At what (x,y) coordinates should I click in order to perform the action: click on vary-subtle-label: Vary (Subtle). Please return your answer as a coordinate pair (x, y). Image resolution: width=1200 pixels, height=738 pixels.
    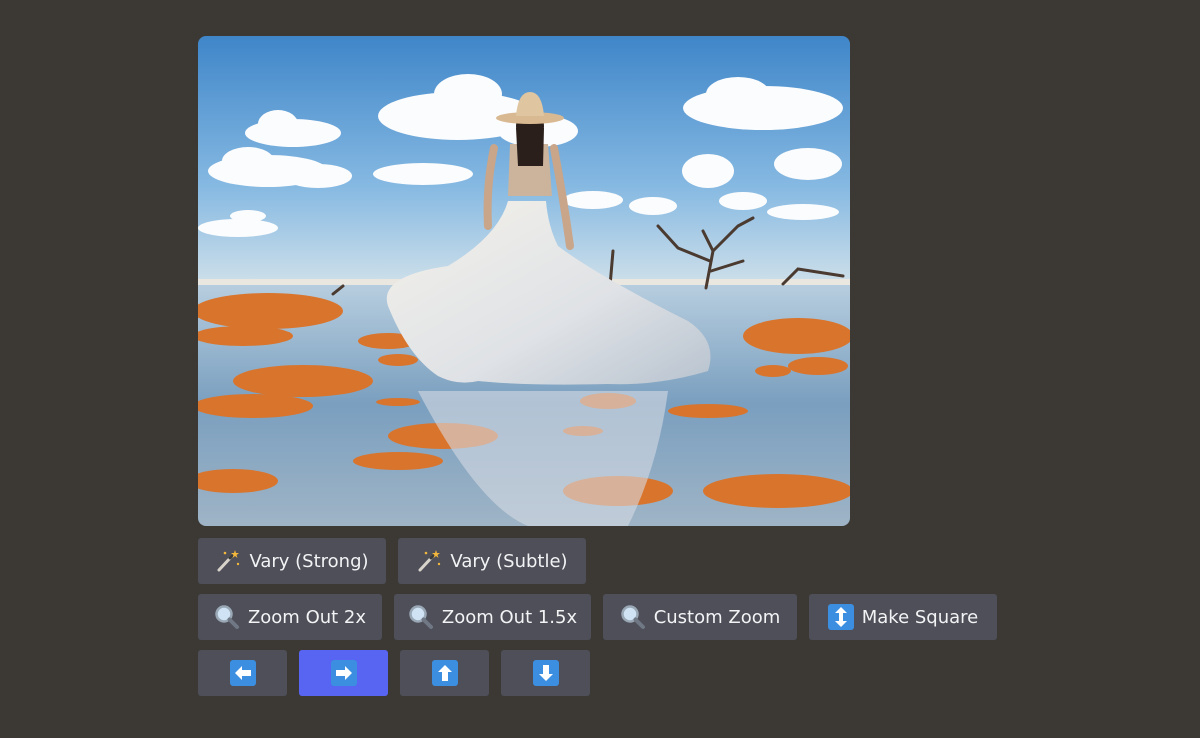
    Looking at the image, I should click on (509, 561).